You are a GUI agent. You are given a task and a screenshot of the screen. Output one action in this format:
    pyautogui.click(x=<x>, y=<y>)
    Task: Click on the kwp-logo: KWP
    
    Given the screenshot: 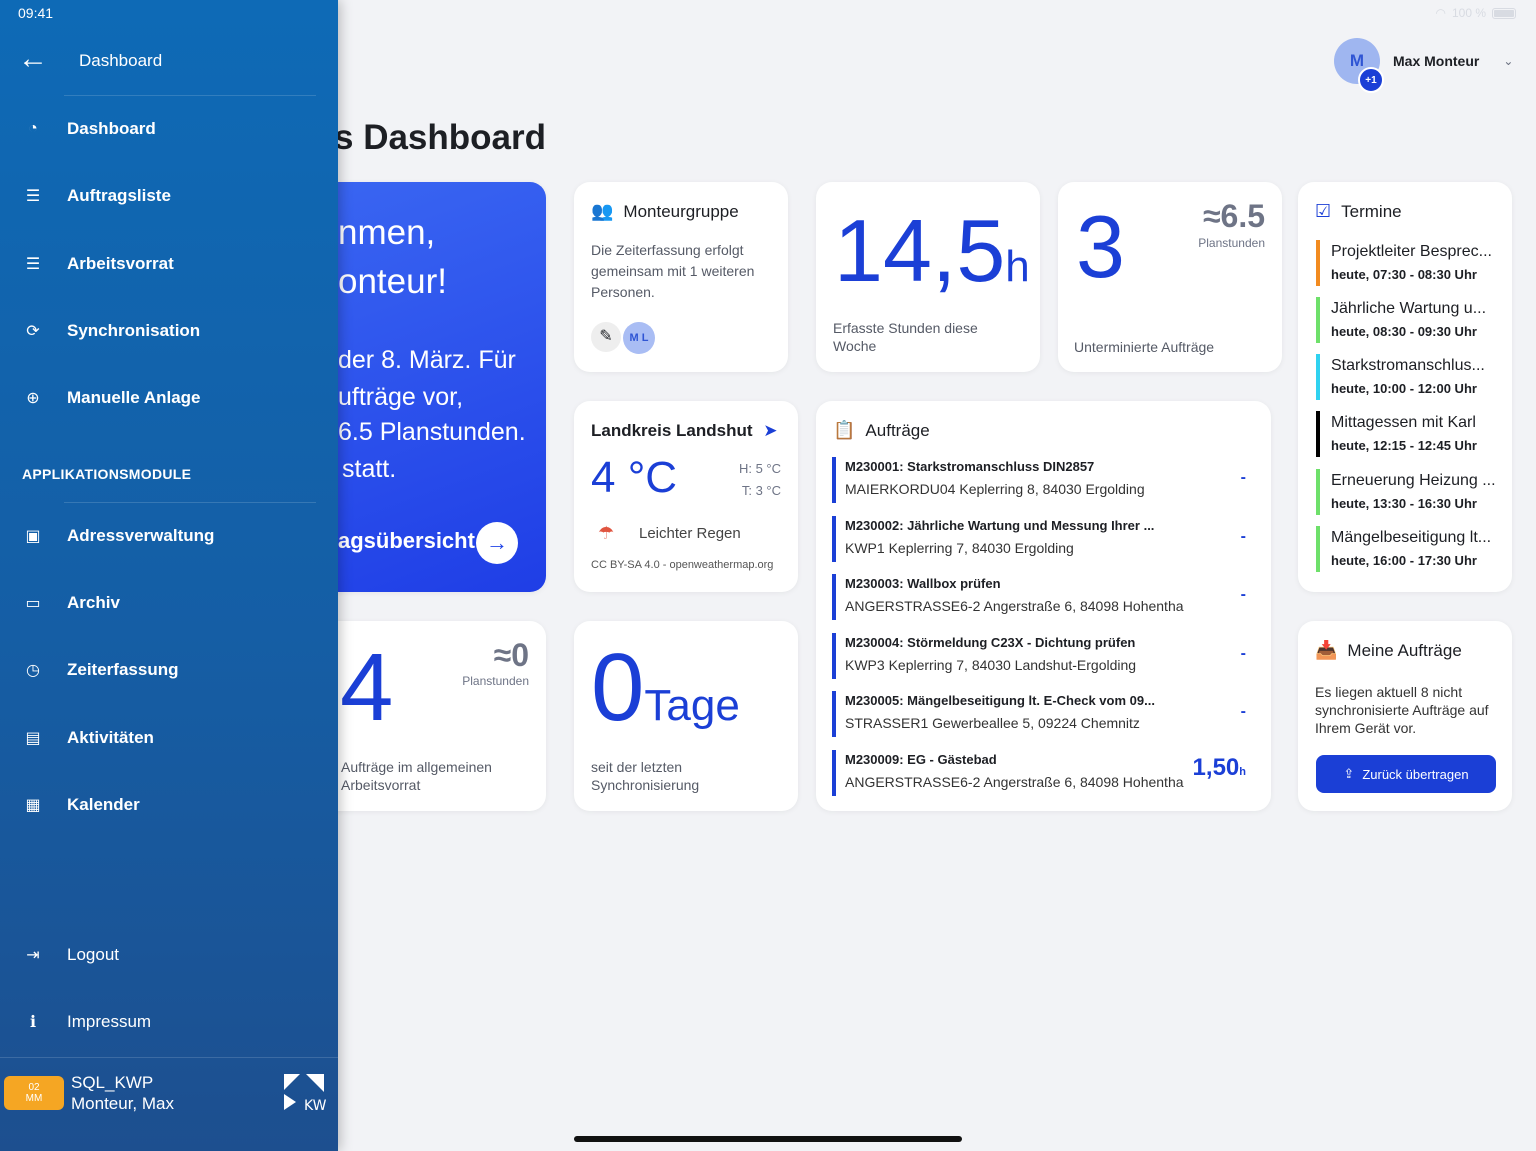 What is the action you would take?
    pyautogui.click(x=305, y=1094)
    